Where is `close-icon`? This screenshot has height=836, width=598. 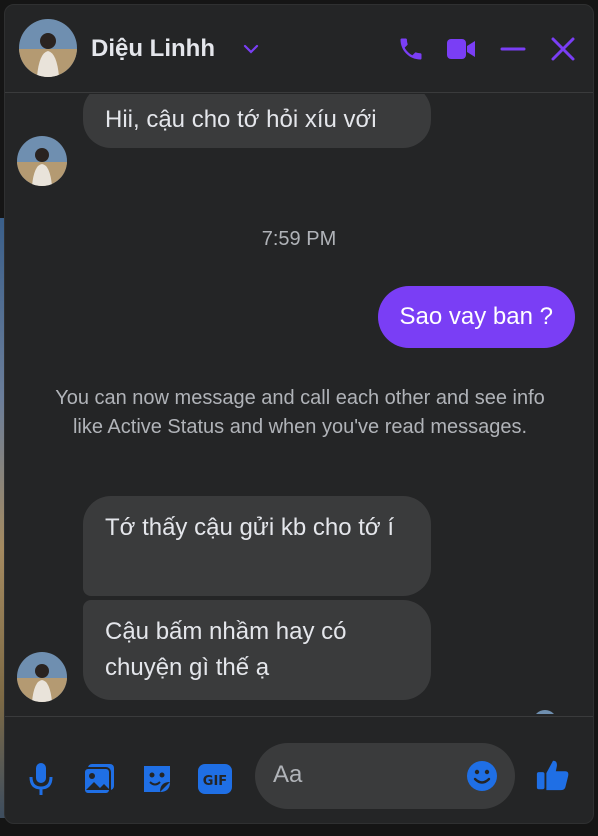
close-icon is located at coordinates (563, 49).